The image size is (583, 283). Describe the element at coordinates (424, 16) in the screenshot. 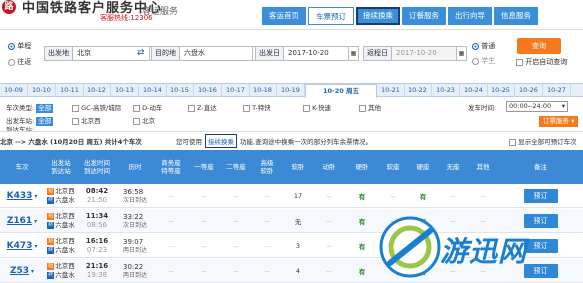

I see `nav-meal: 订餐服务` at that location.